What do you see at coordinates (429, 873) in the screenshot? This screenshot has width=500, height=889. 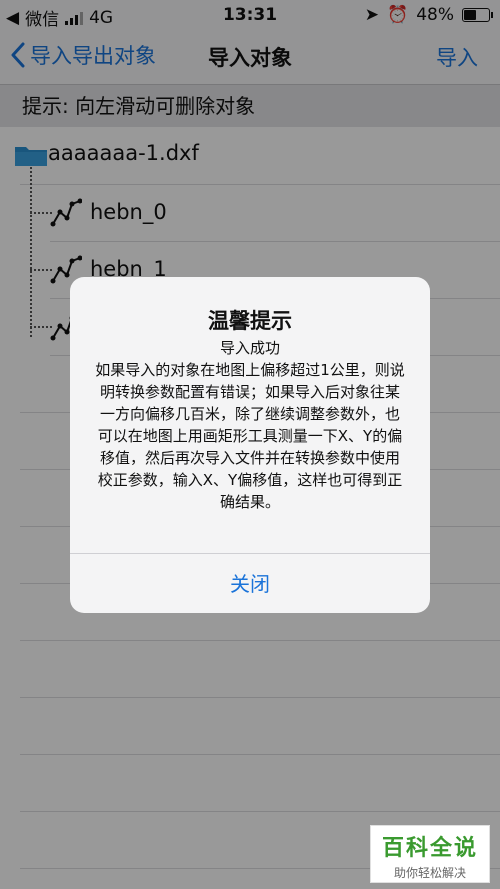 I see `watermark-subtitle: 助你轻松解决` at bounding box center [429, 873].